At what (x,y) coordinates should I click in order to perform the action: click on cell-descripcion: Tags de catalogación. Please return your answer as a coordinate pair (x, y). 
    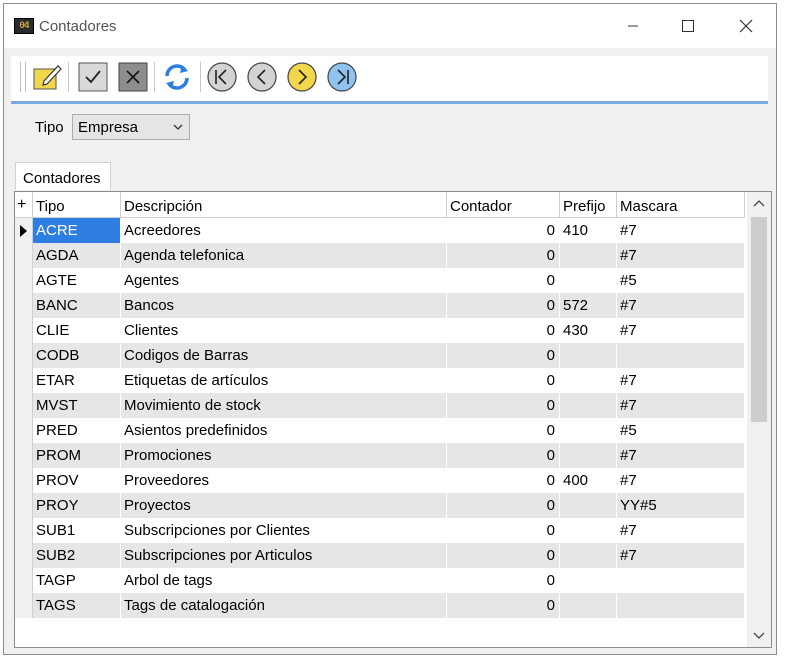
    Looking at the image, I should click on (284, 605).